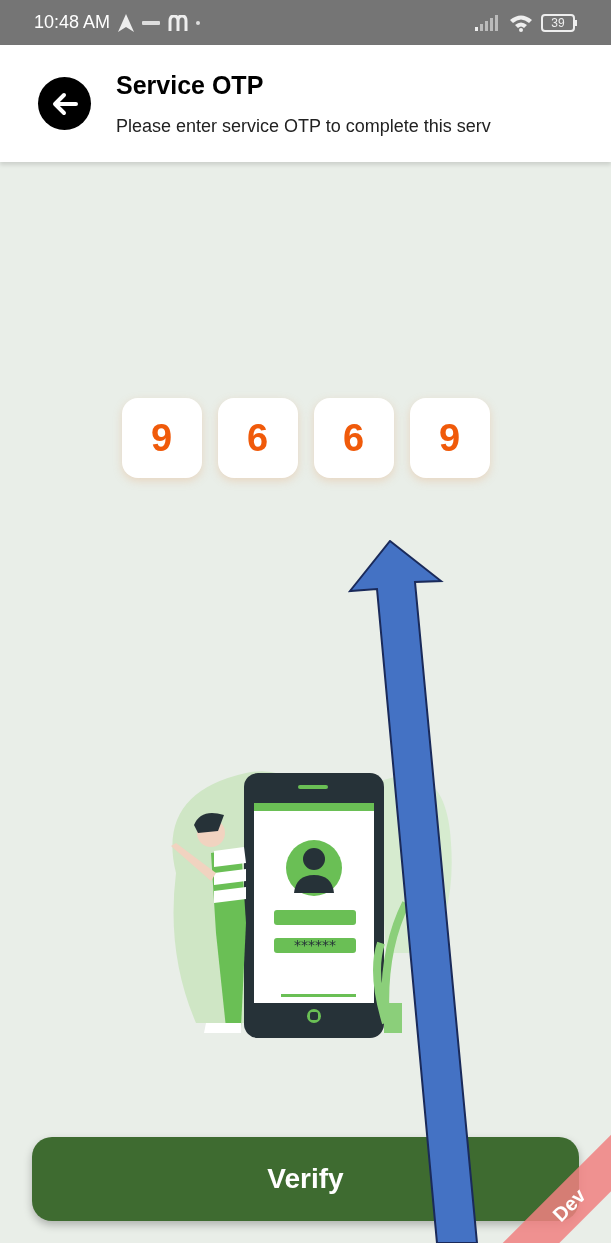 The height and width of the screenshot is (1243, 611). Describe the element at coordinates (303, 126) in the screenshot. I see `page-subtitle: Please enter service OTP to complete this serv` at that location.